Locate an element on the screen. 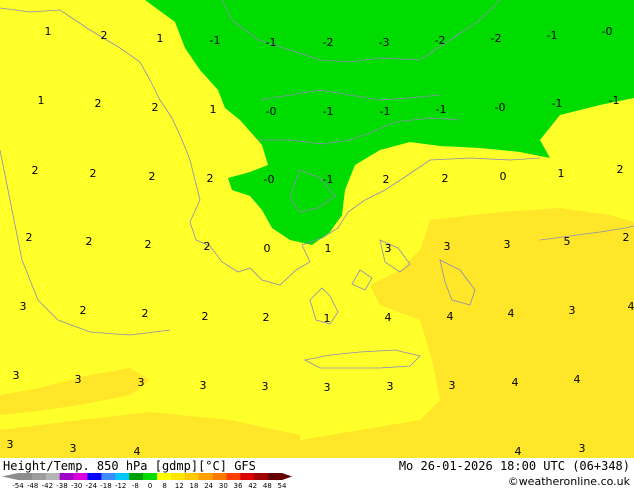 This screenshot has height=490, width=634. colorbar-arrow-left is located at coordinates (10, 476).